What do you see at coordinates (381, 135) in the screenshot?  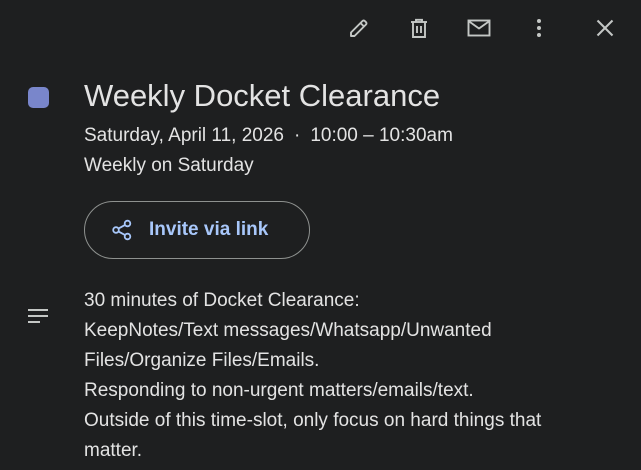 I see `event-time: 10:00 – 10:30am` at bounding box center [381, 135].